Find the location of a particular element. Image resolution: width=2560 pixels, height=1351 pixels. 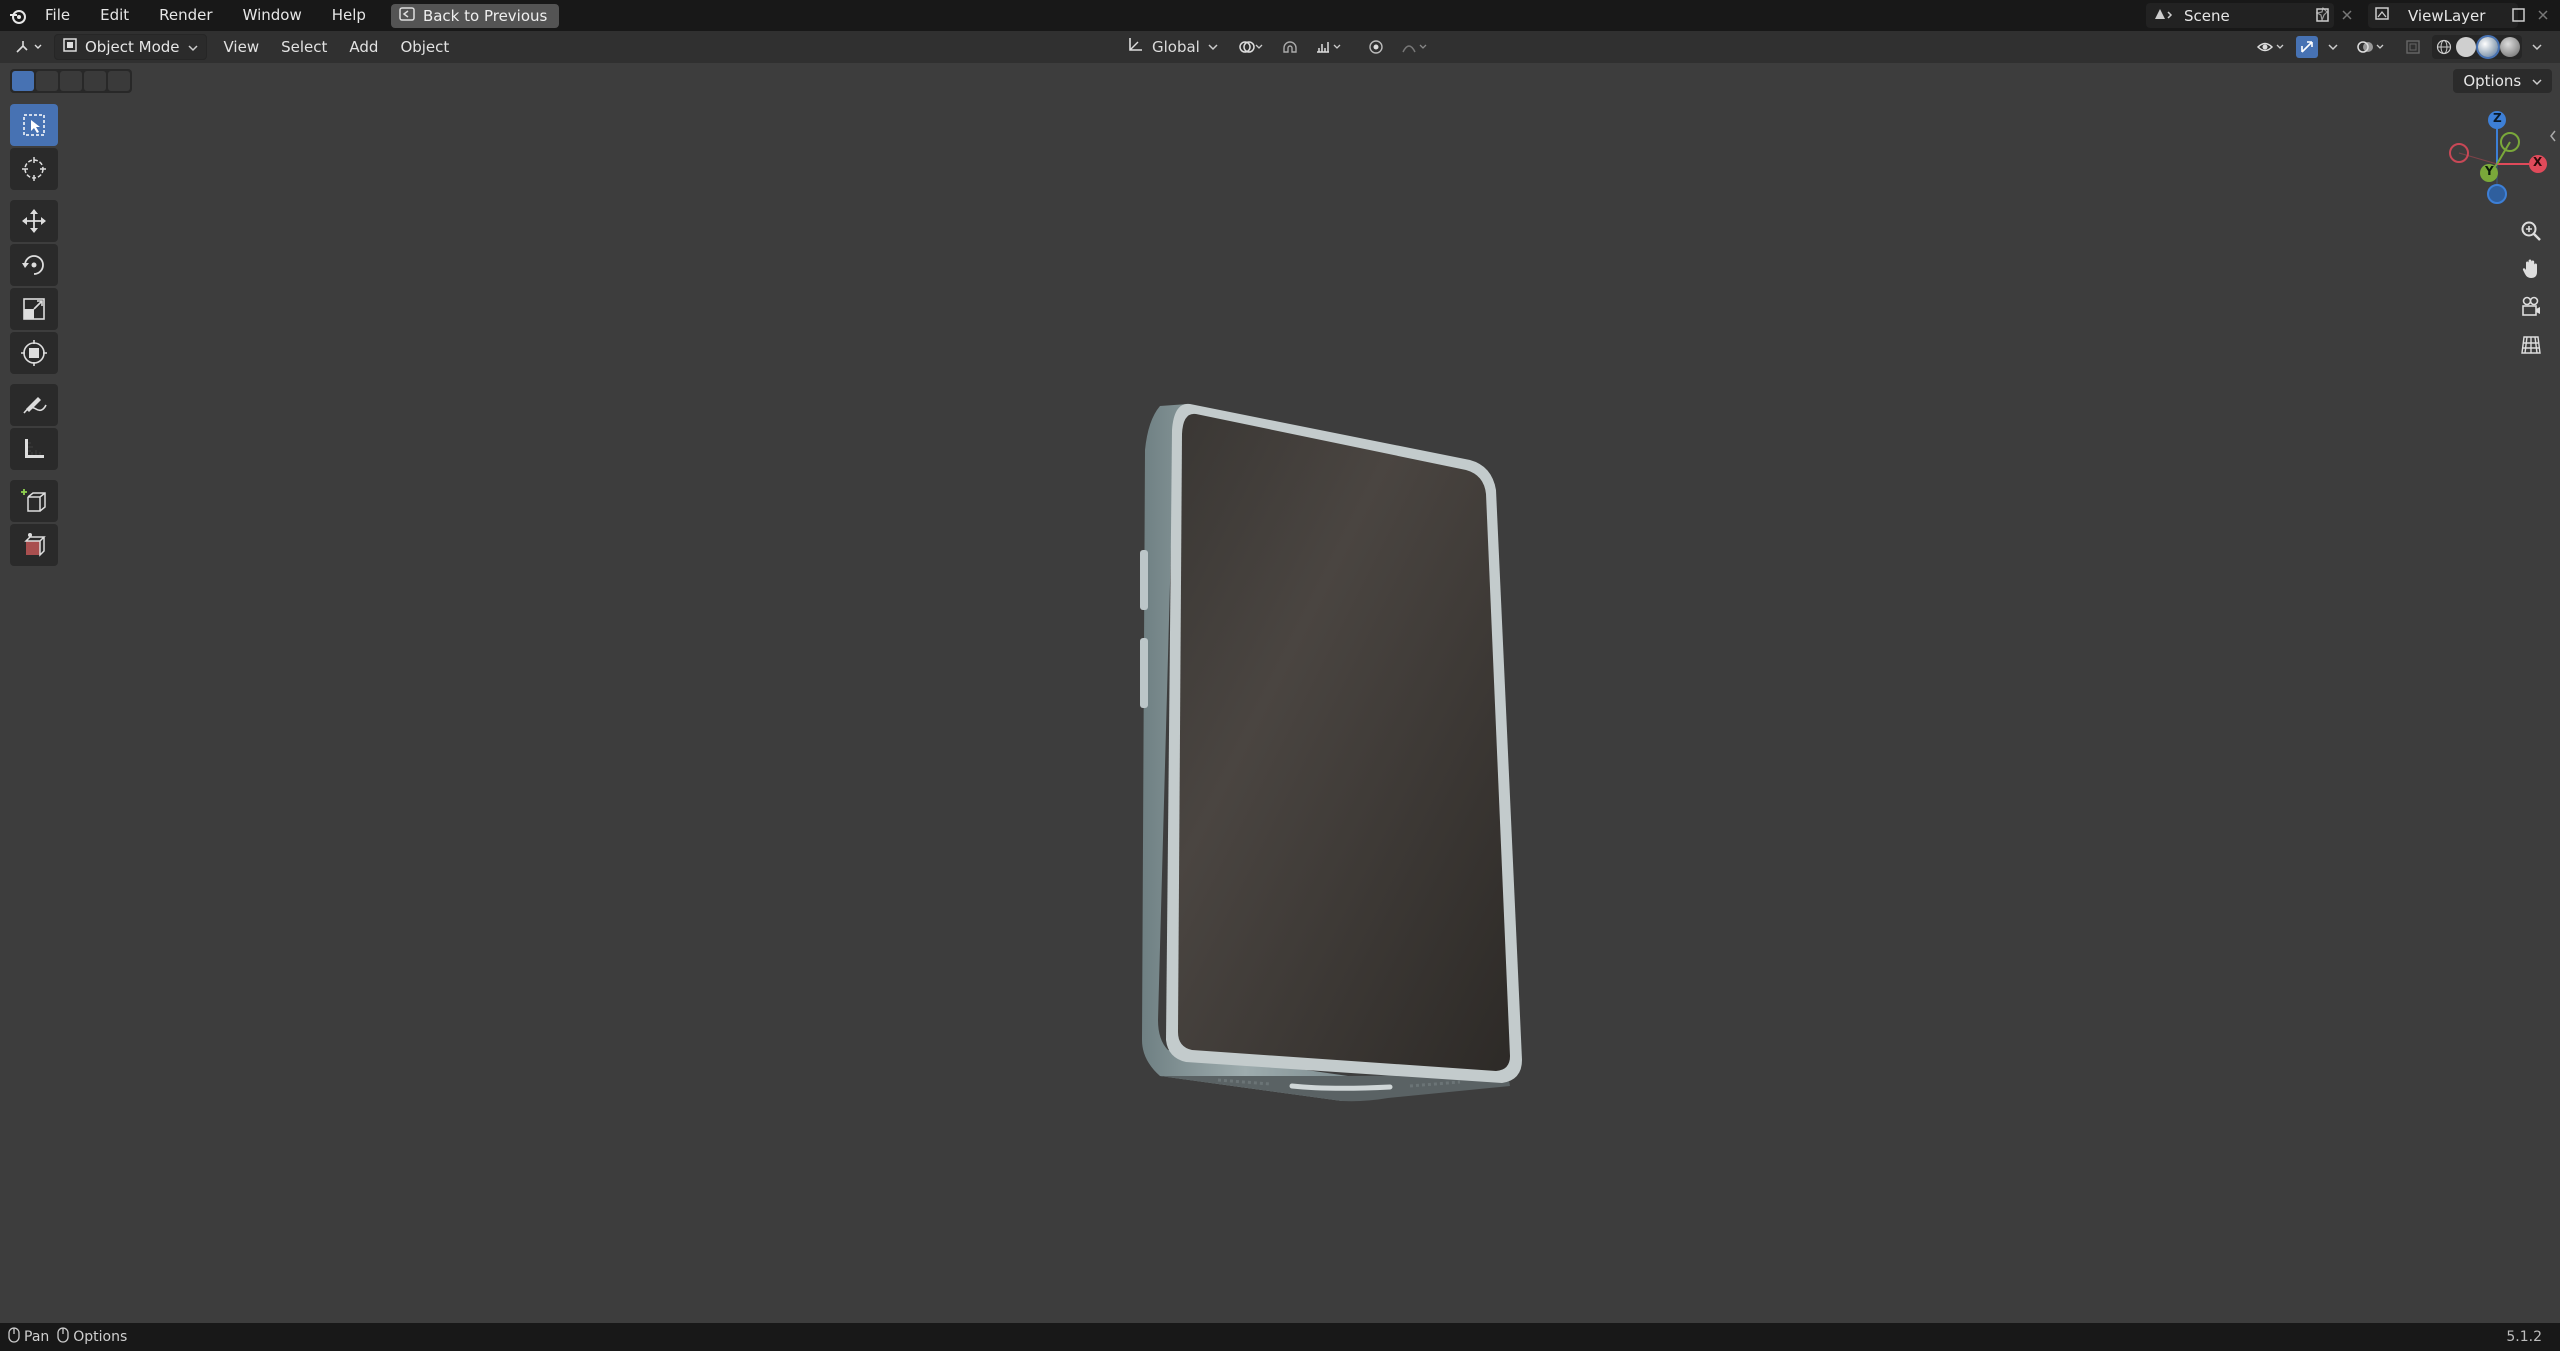

rotate-icon is located at coordinates (33, 265).